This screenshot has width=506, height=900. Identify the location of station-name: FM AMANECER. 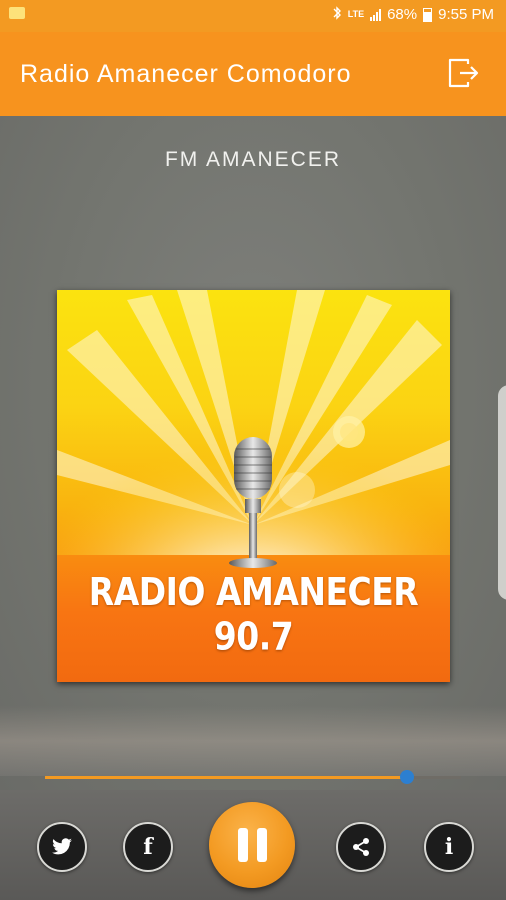
(252, 159).